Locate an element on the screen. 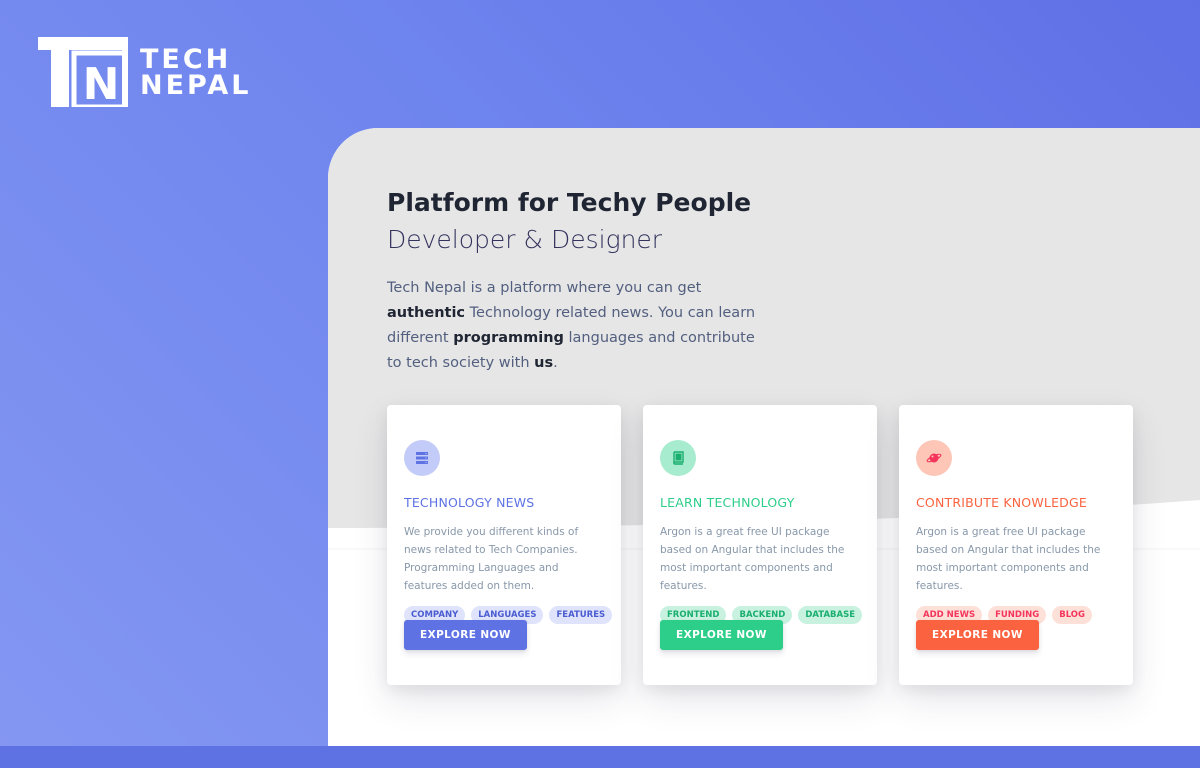 The image size is (1200, 768). hero-desc-text: . is located at coordinates (555, 363).